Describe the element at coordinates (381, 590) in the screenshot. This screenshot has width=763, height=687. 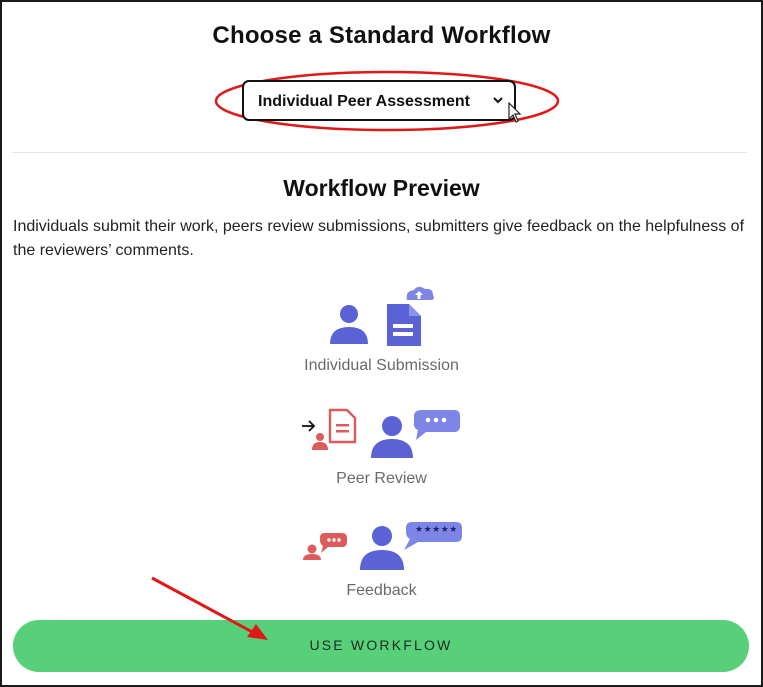
I see `step-label-feedback: Feedback` at that location.